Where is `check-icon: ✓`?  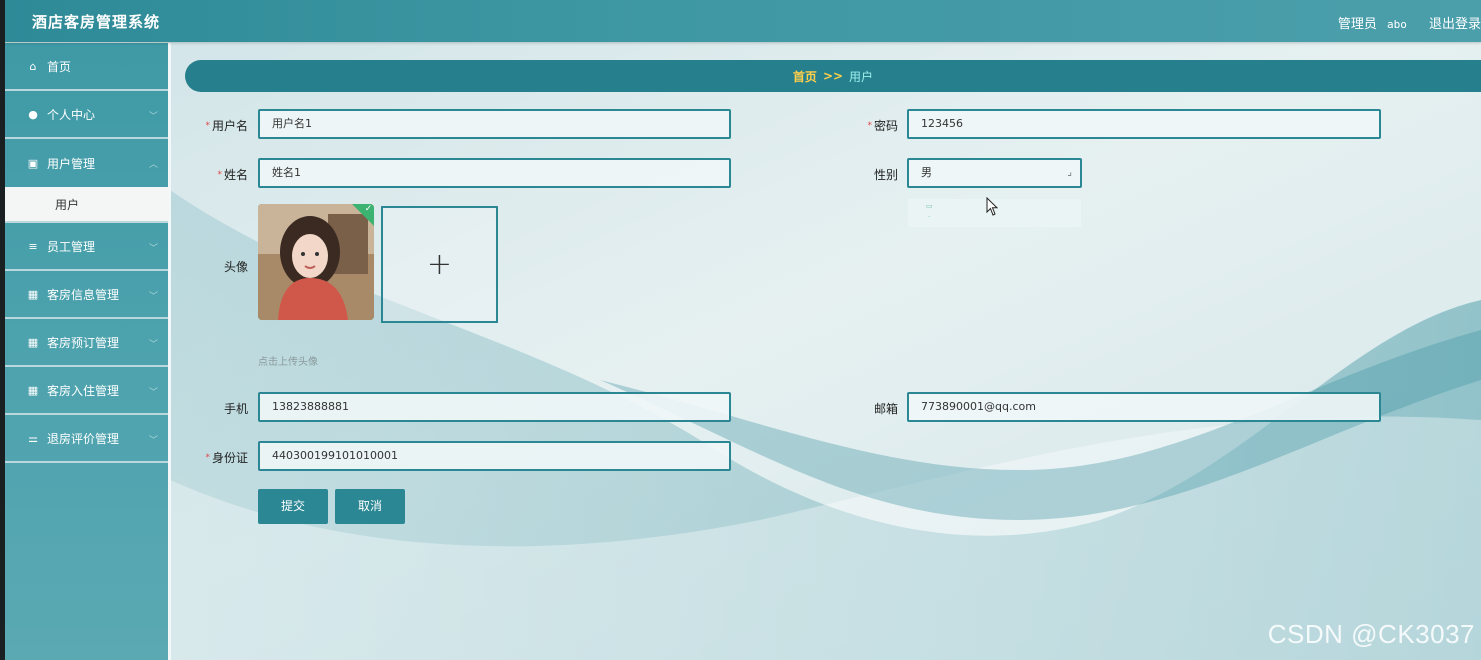 check-icon: ✓ is located at coordinates (363, 215).